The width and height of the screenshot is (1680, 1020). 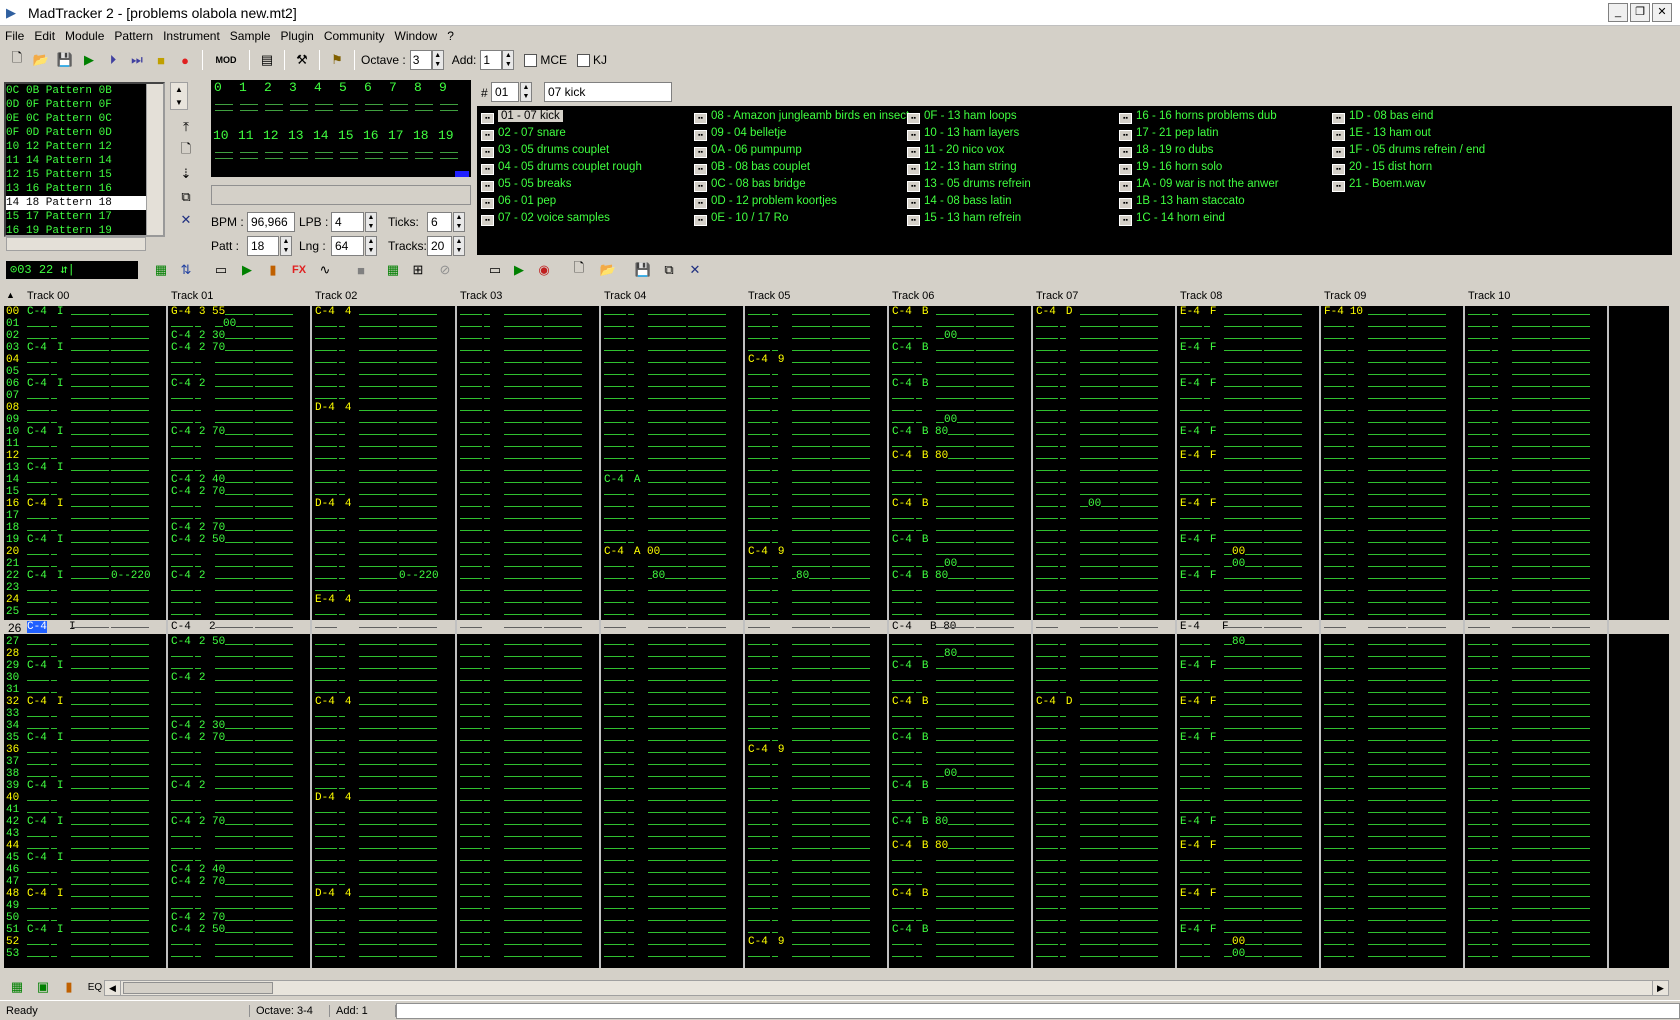 I want to click on note-cell: C-4 4, so click(x=333, y=312).